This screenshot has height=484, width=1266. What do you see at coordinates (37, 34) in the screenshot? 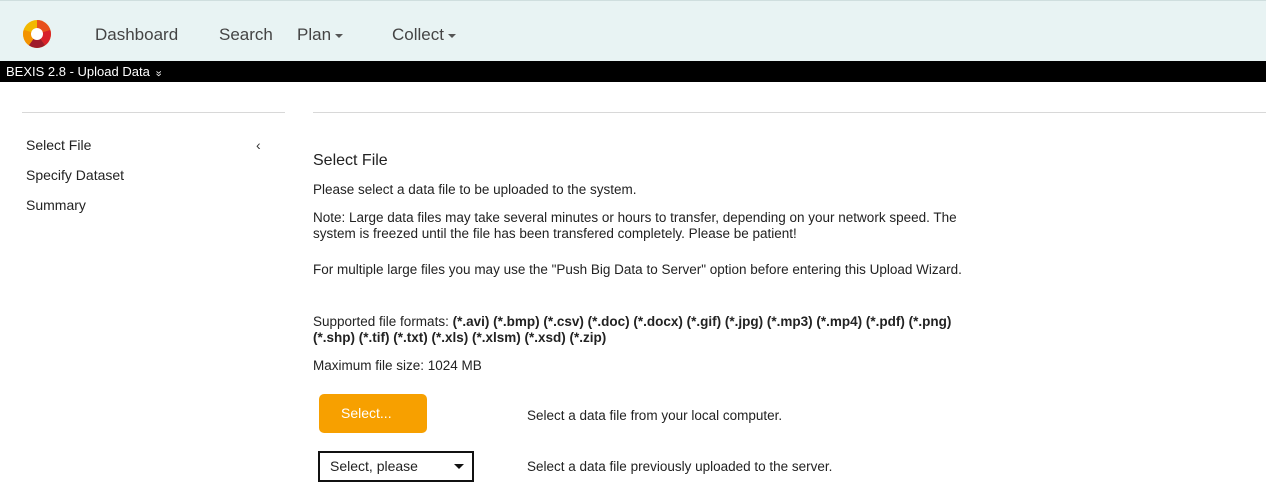
I see `bexis-logo` at bounding box center [37, 34].